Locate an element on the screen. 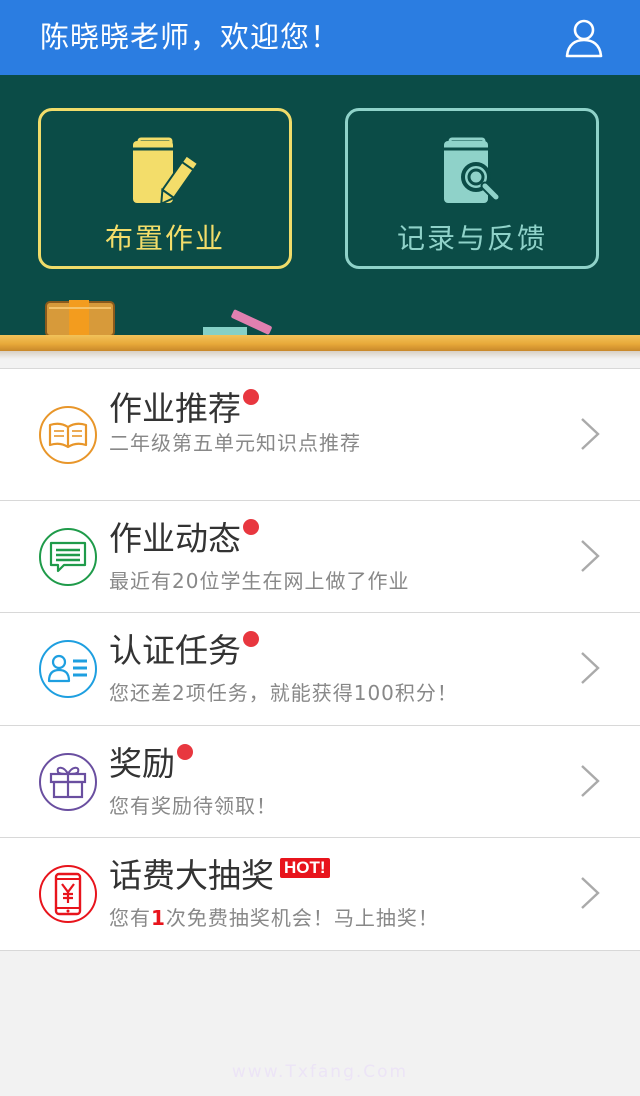 This screenshot has height=1096, width=640. assign-homework-button: 布置作业 is located at coordinates (165, 188).